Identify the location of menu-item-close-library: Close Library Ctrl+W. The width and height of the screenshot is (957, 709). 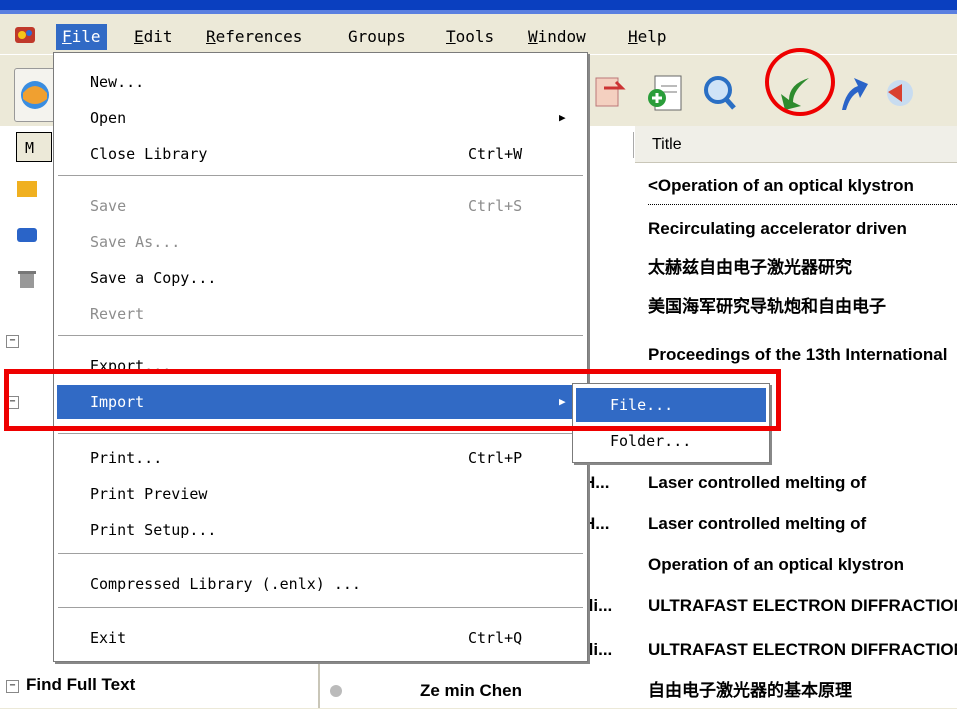
(320, 154).